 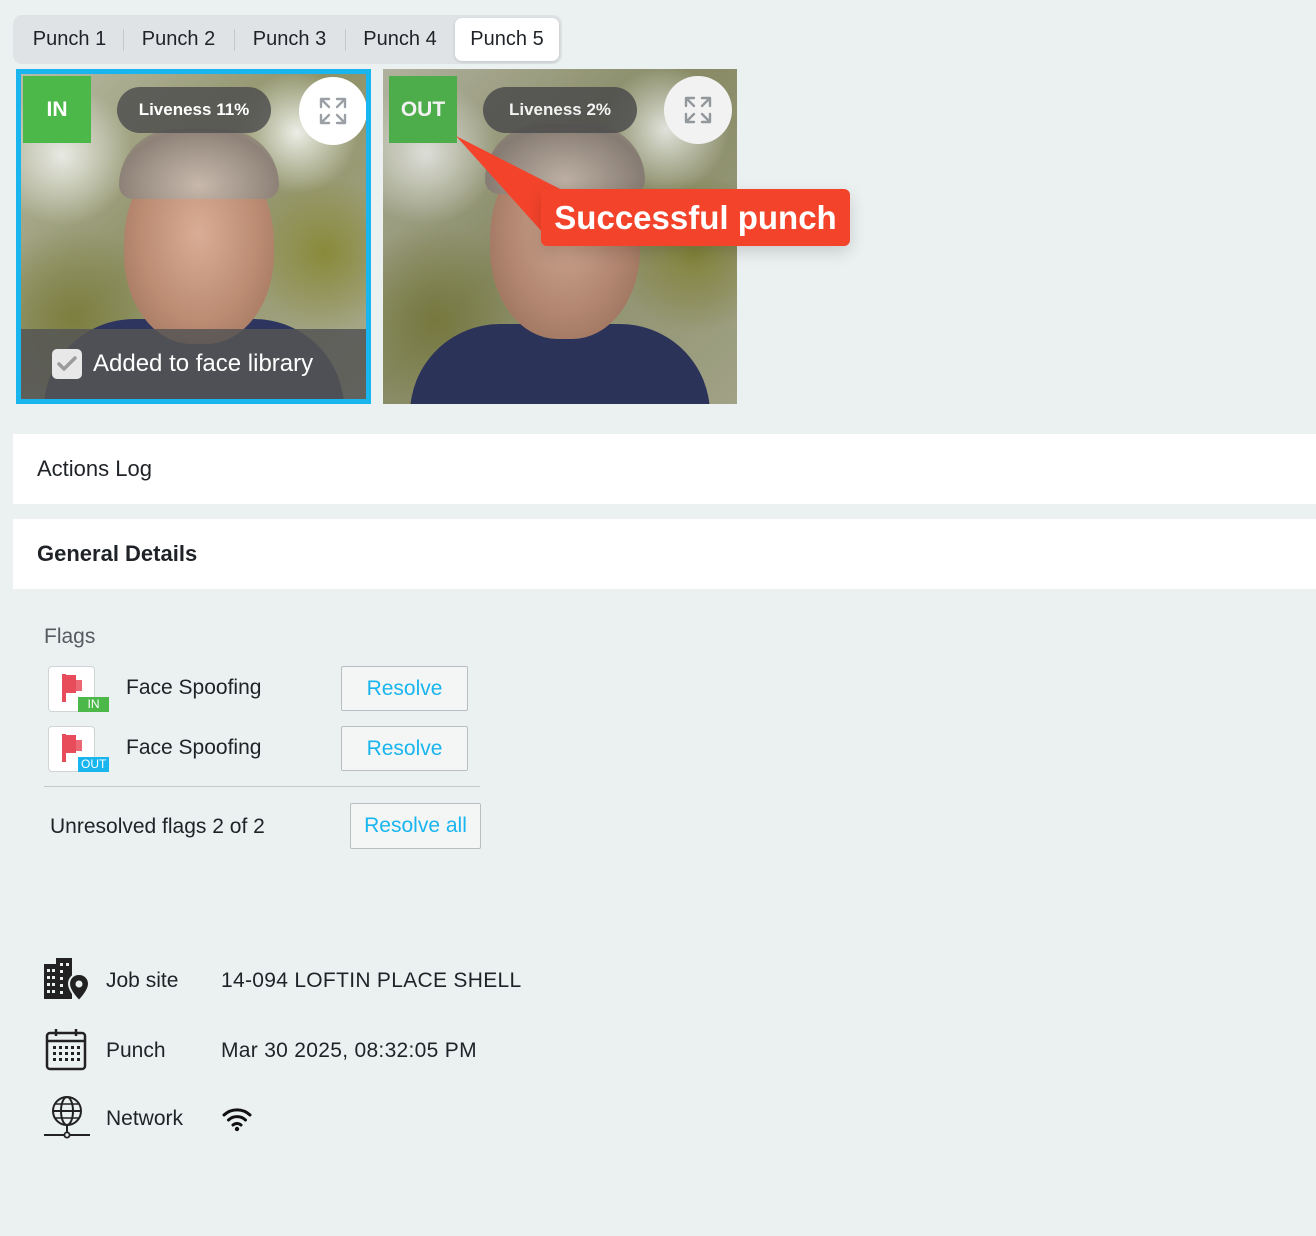 I want to click on resolve-all-button: Resolve all, so click(x=415, y=826).